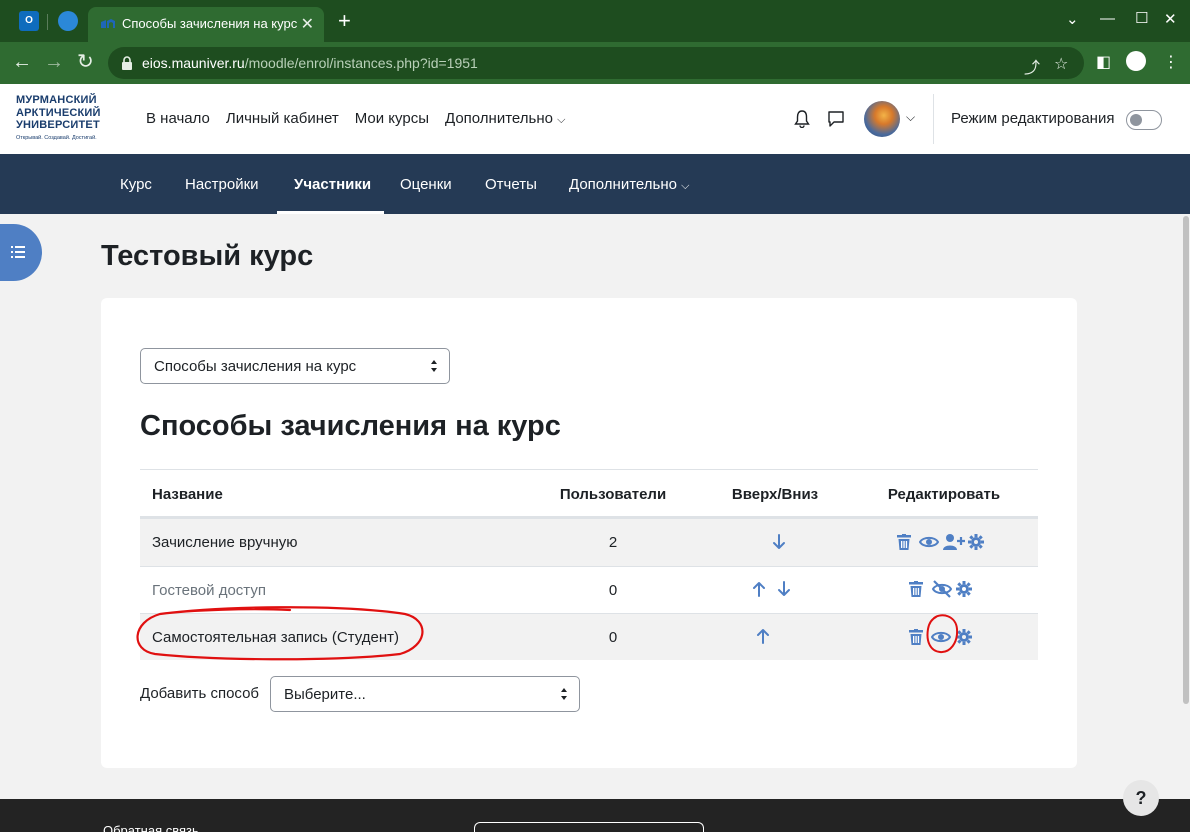 Image resolution: width=1190 pixels, height=832 pixels. What do you see at coordinates (613, 494) in the screenshot?
I see `header-users: Пользователи` at bounding box center [613, 494].